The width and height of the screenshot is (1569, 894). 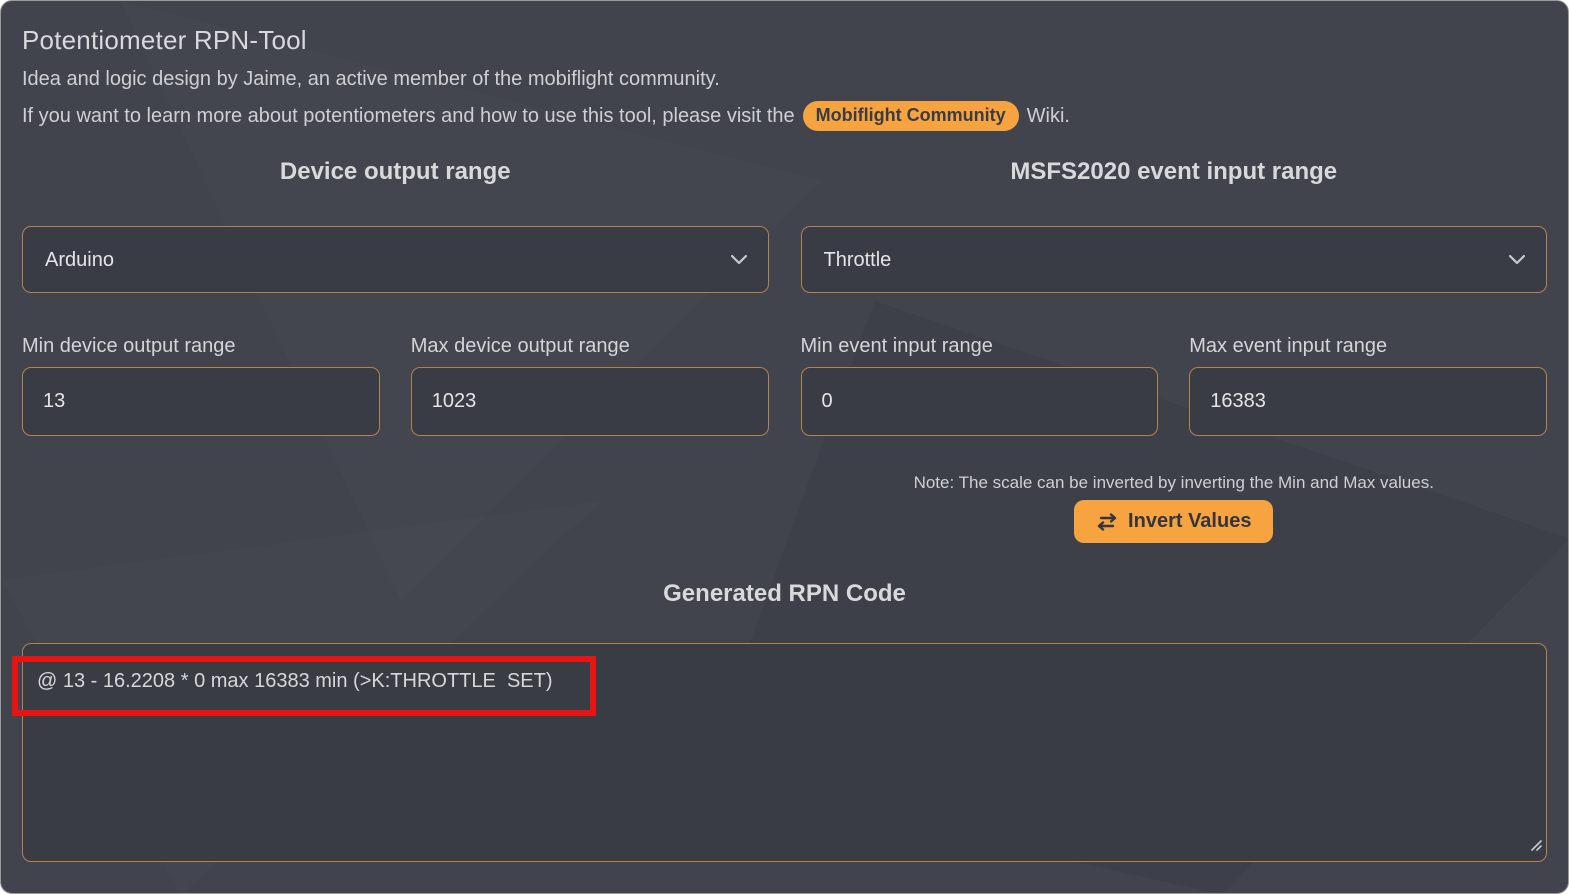 I want to click on min-device-output-label: Min device output range, so click(x=129, y=346).